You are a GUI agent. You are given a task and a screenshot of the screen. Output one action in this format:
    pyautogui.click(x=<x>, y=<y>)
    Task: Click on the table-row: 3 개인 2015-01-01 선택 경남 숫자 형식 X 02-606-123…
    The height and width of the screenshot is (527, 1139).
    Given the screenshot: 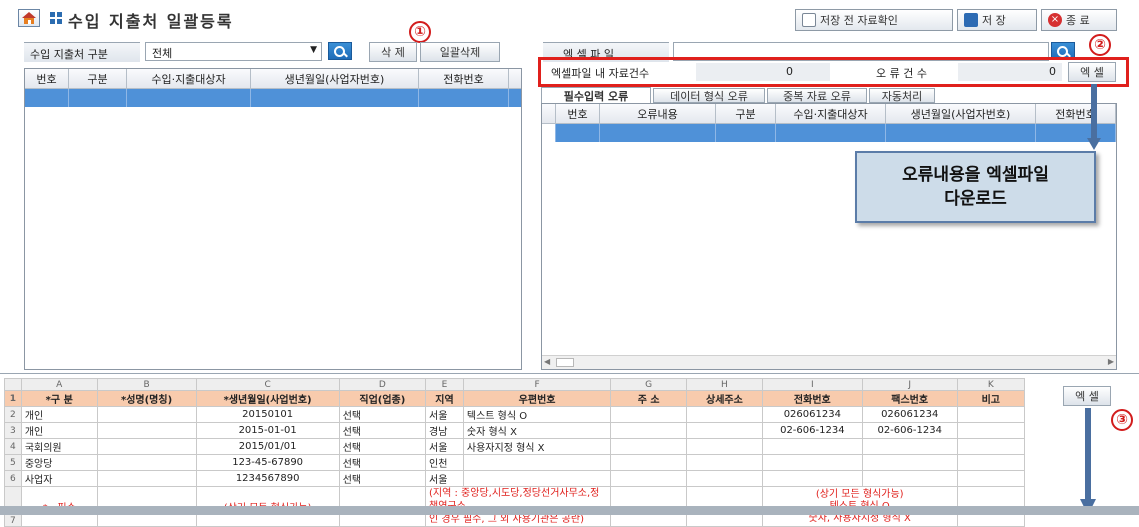 What is the action you would take?
    pyautogui.click(x=515, y=430)
    